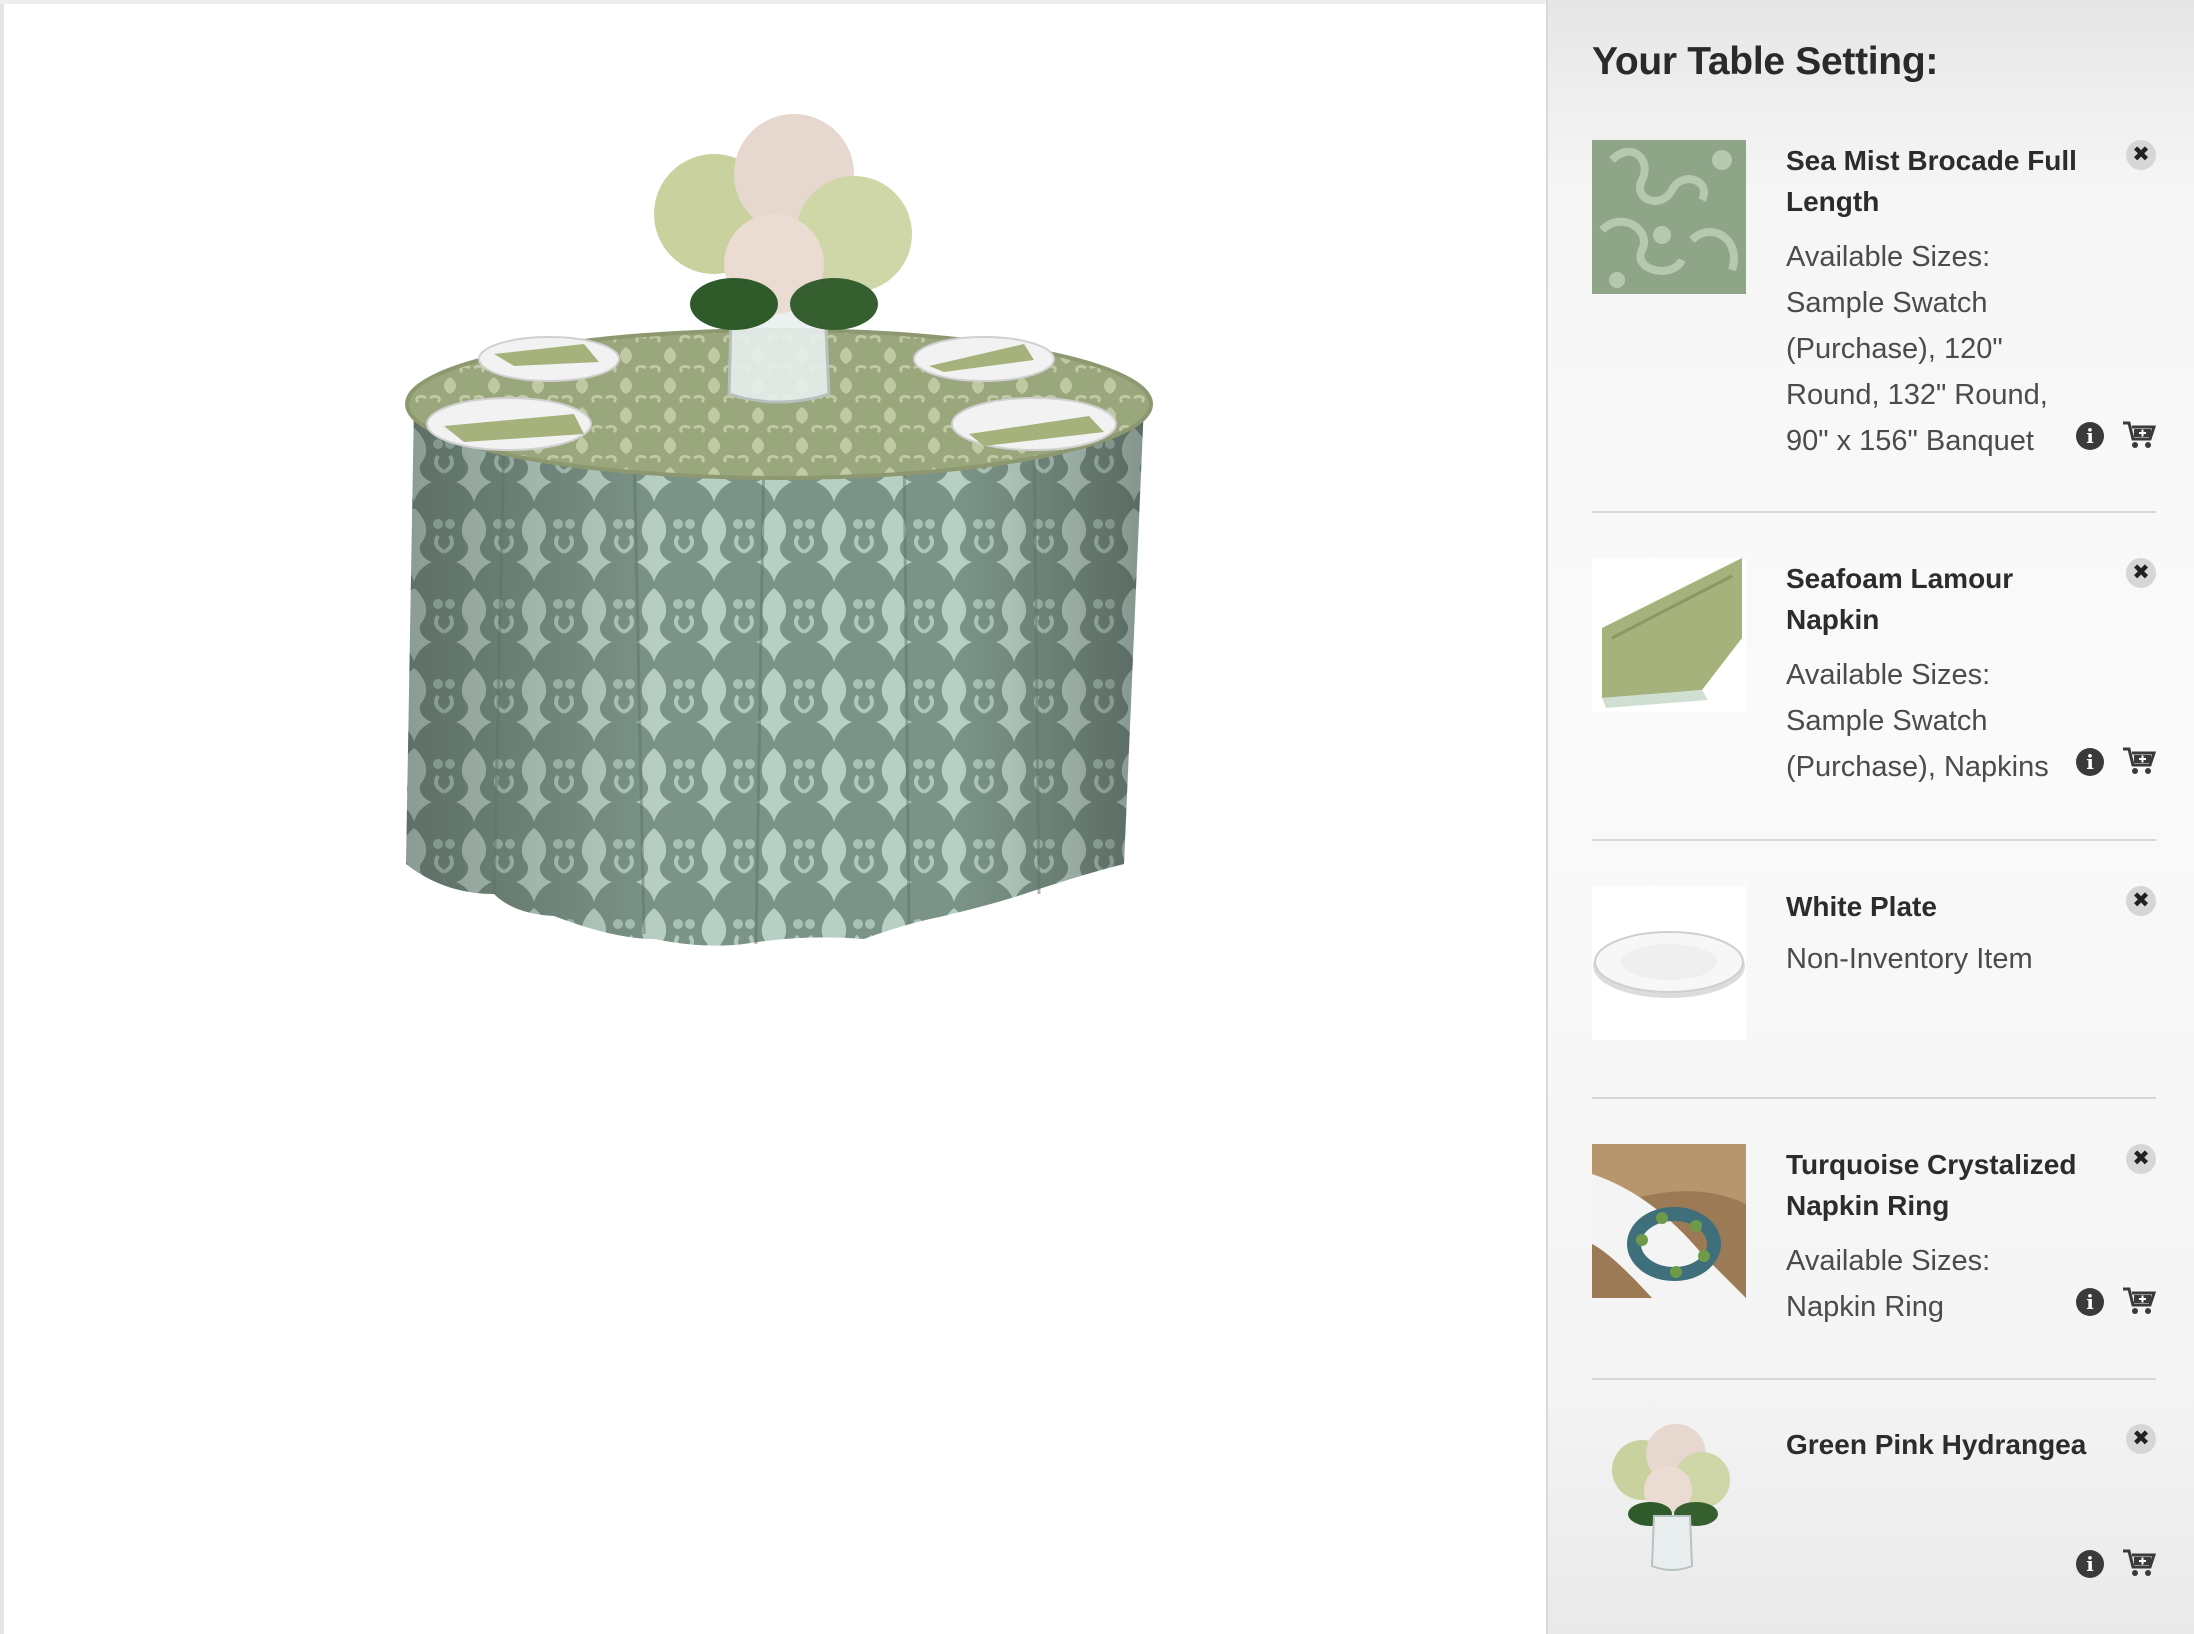 The height and width of the screenshot is (1634, 2194). What do you see at coordinates (1931, 1185) in the screenshot?
I see `item-name: Turquoise Crystalized Napkin Ring` at bounding box center [1931, 1185].